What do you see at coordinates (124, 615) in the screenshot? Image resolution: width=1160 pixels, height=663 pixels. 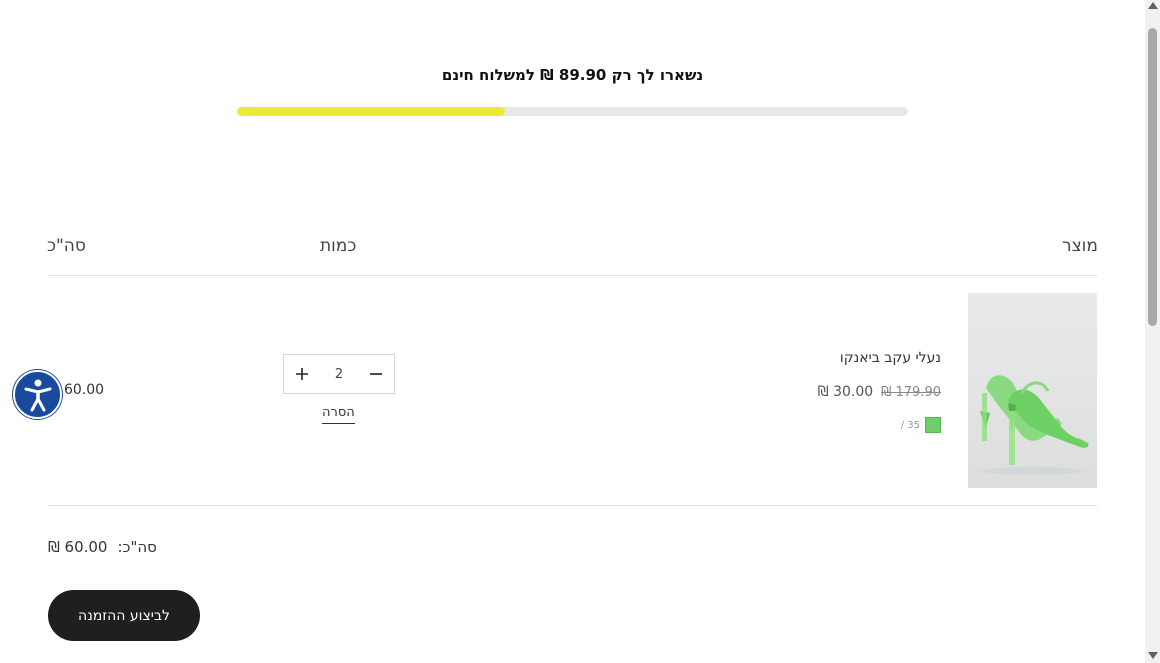 I see `checkout-button: לביצוע ההזמנה` at bounding box center [124, 615].